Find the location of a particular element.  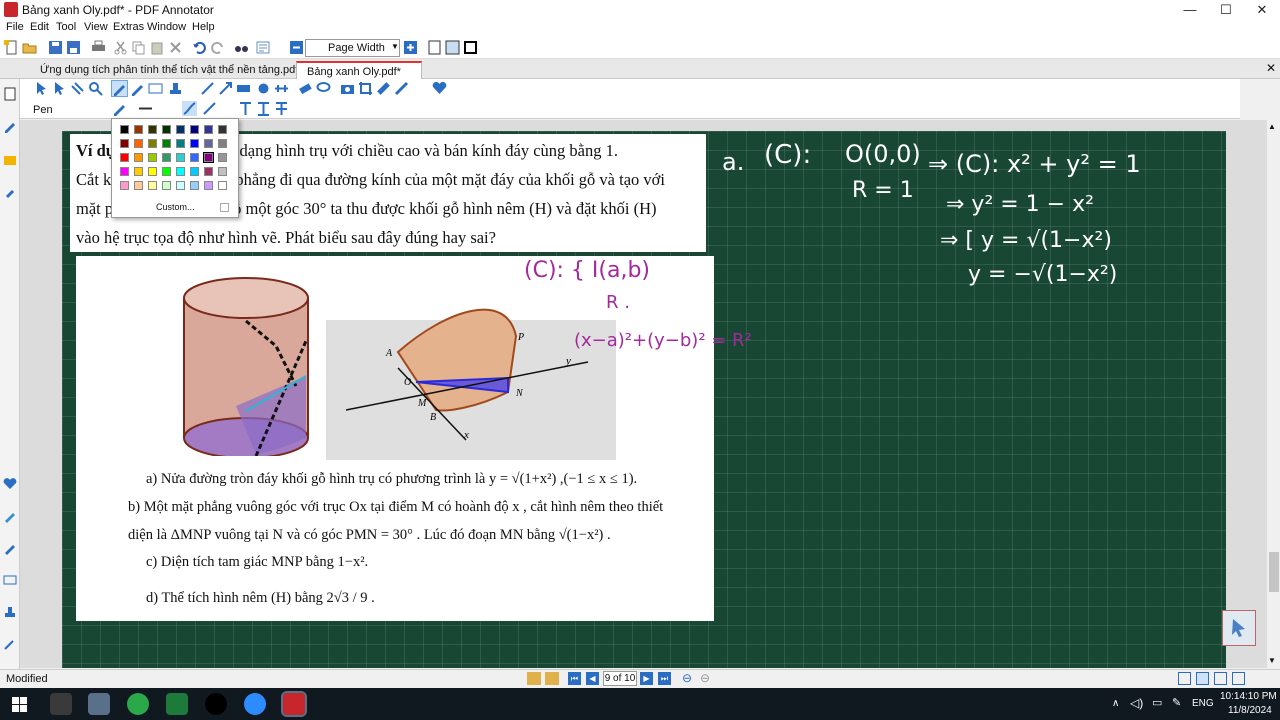

next-page-icon: ▶ is located at coordinates (646, 678).